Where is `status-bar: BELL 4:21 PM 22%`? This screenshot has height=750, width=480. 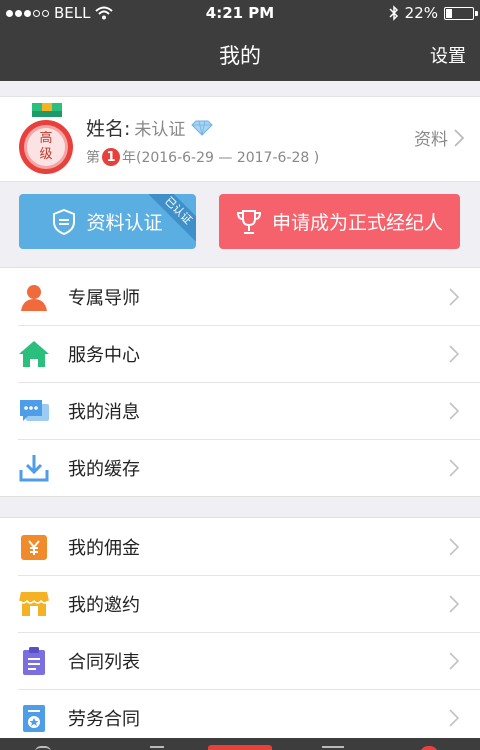 status-bar: BELL 4:21 PM 22% is located at coordinates (240, 13).